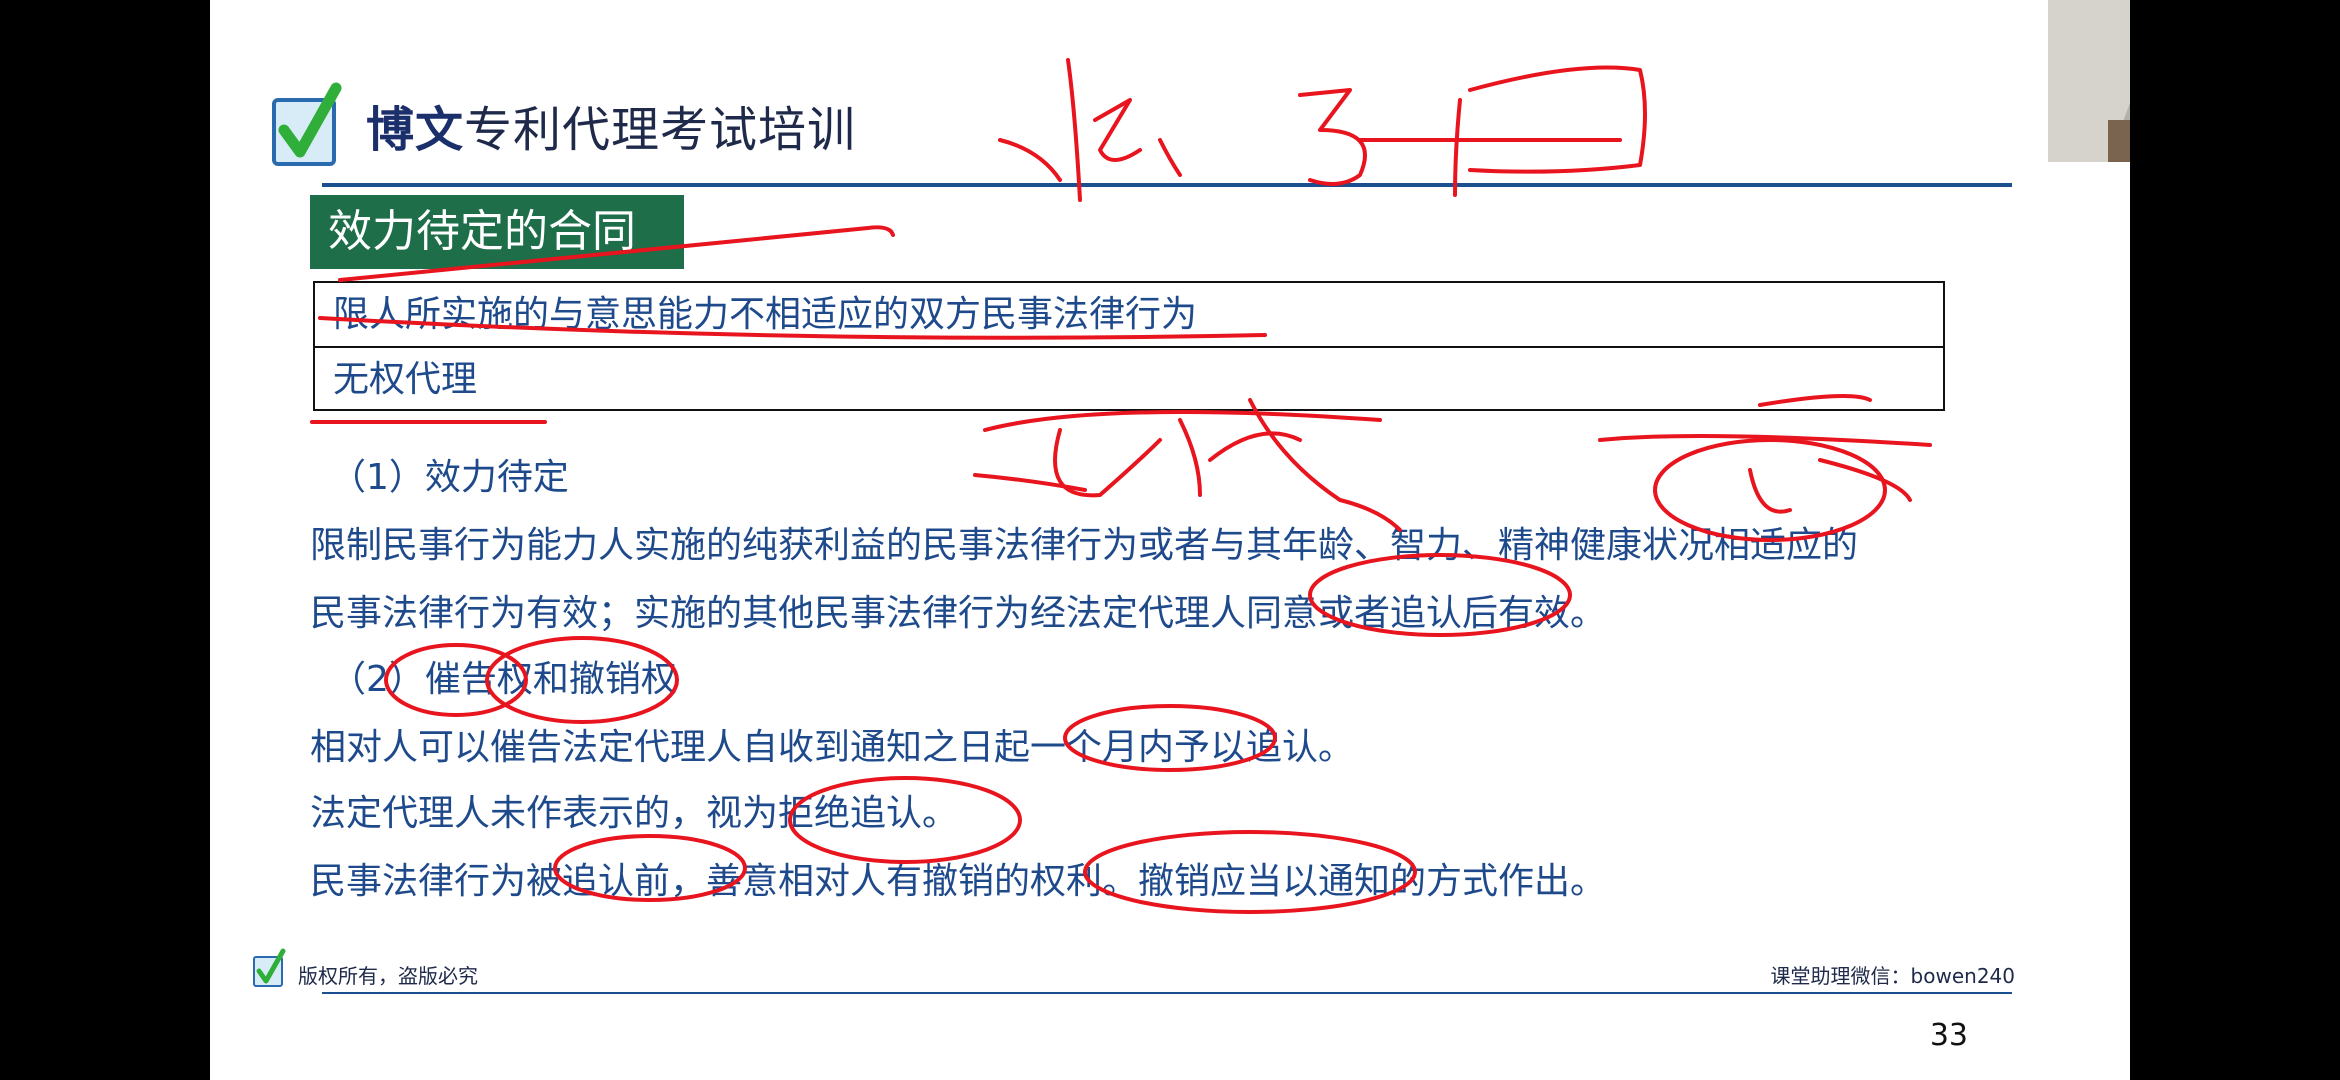  Describe the element at coordinates (503, 679) in the screenshot. I see `point2-heading: （2）催告权和撤销权` at that location.